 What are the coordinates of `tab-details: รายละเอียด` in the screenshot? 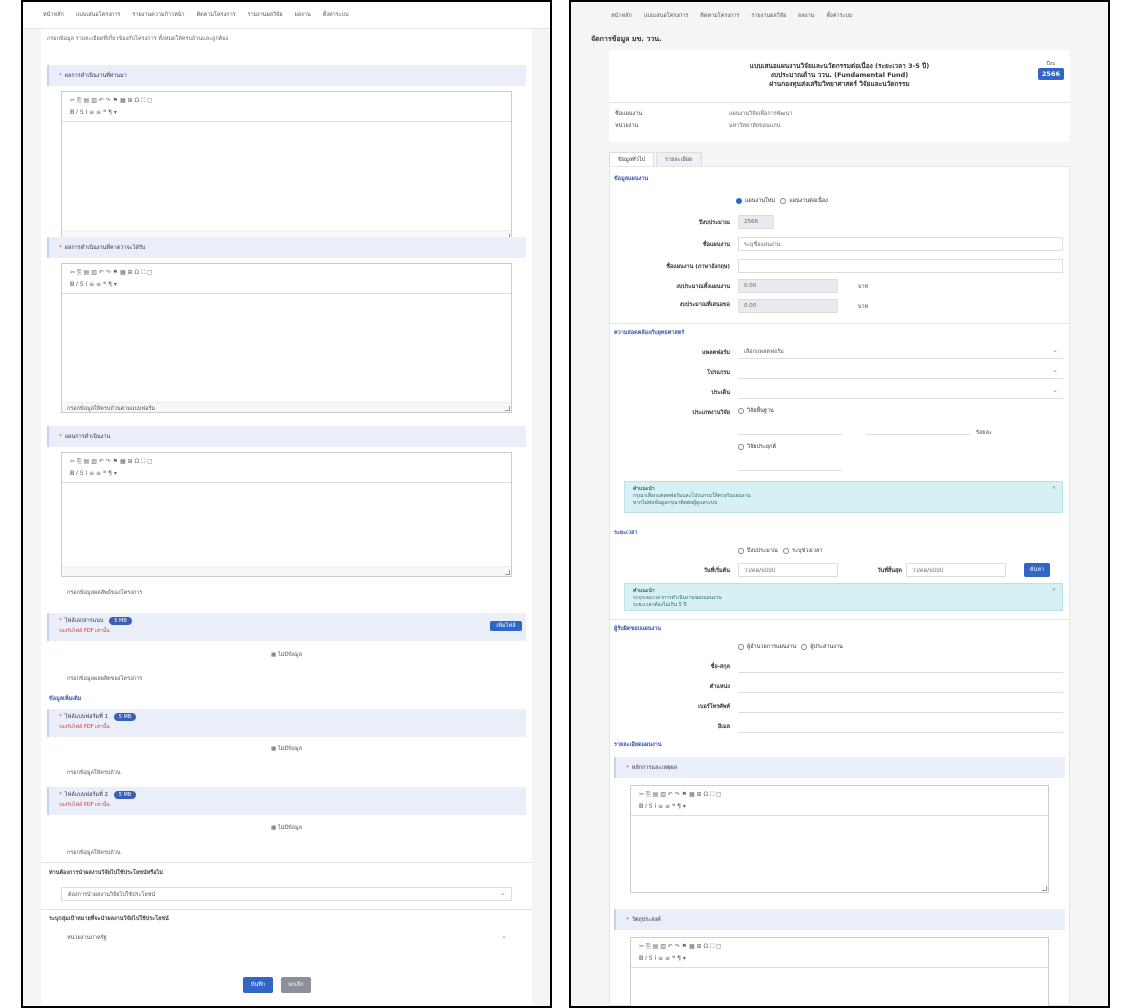 It's located at (679, 159).